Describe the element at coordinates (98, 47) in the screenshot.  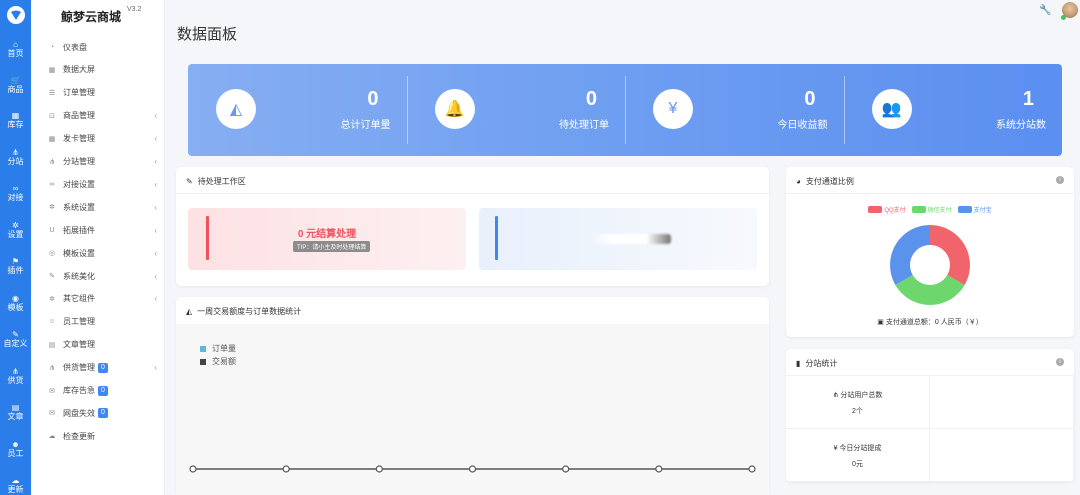
I see `sidebar-item-0: ◔ 仪表盘` at that location.